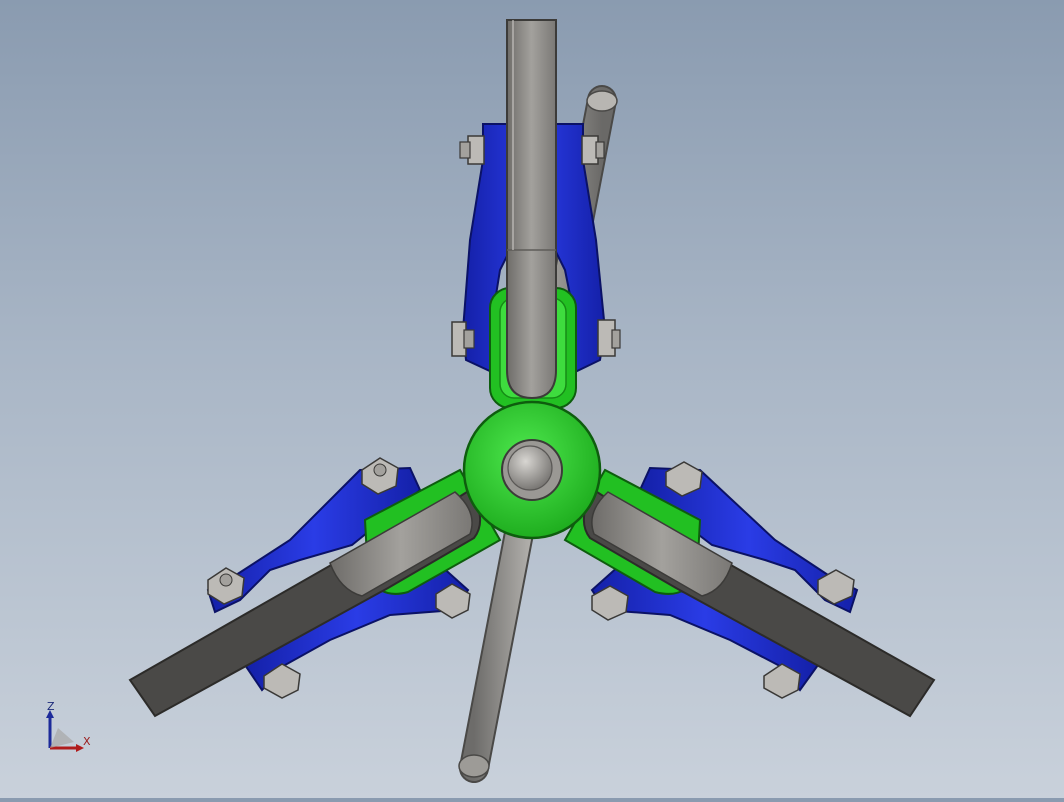 This screenshot has height=802, width=1064. What do you see at coordinates (602, 101) in the screenshot?
I see `rod-end-cap-top` at bounding box center [602, 101].